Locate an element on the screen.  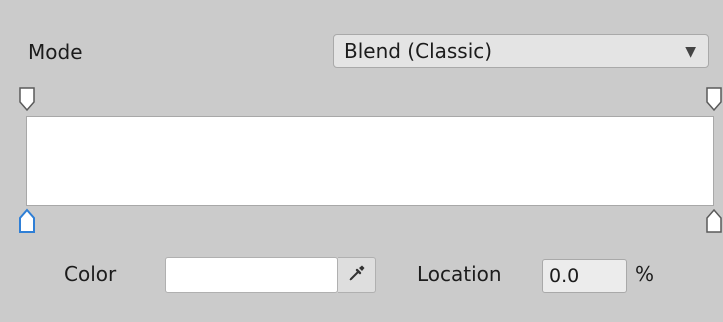
color-key-marker-start is located at coordinates (27, 221).